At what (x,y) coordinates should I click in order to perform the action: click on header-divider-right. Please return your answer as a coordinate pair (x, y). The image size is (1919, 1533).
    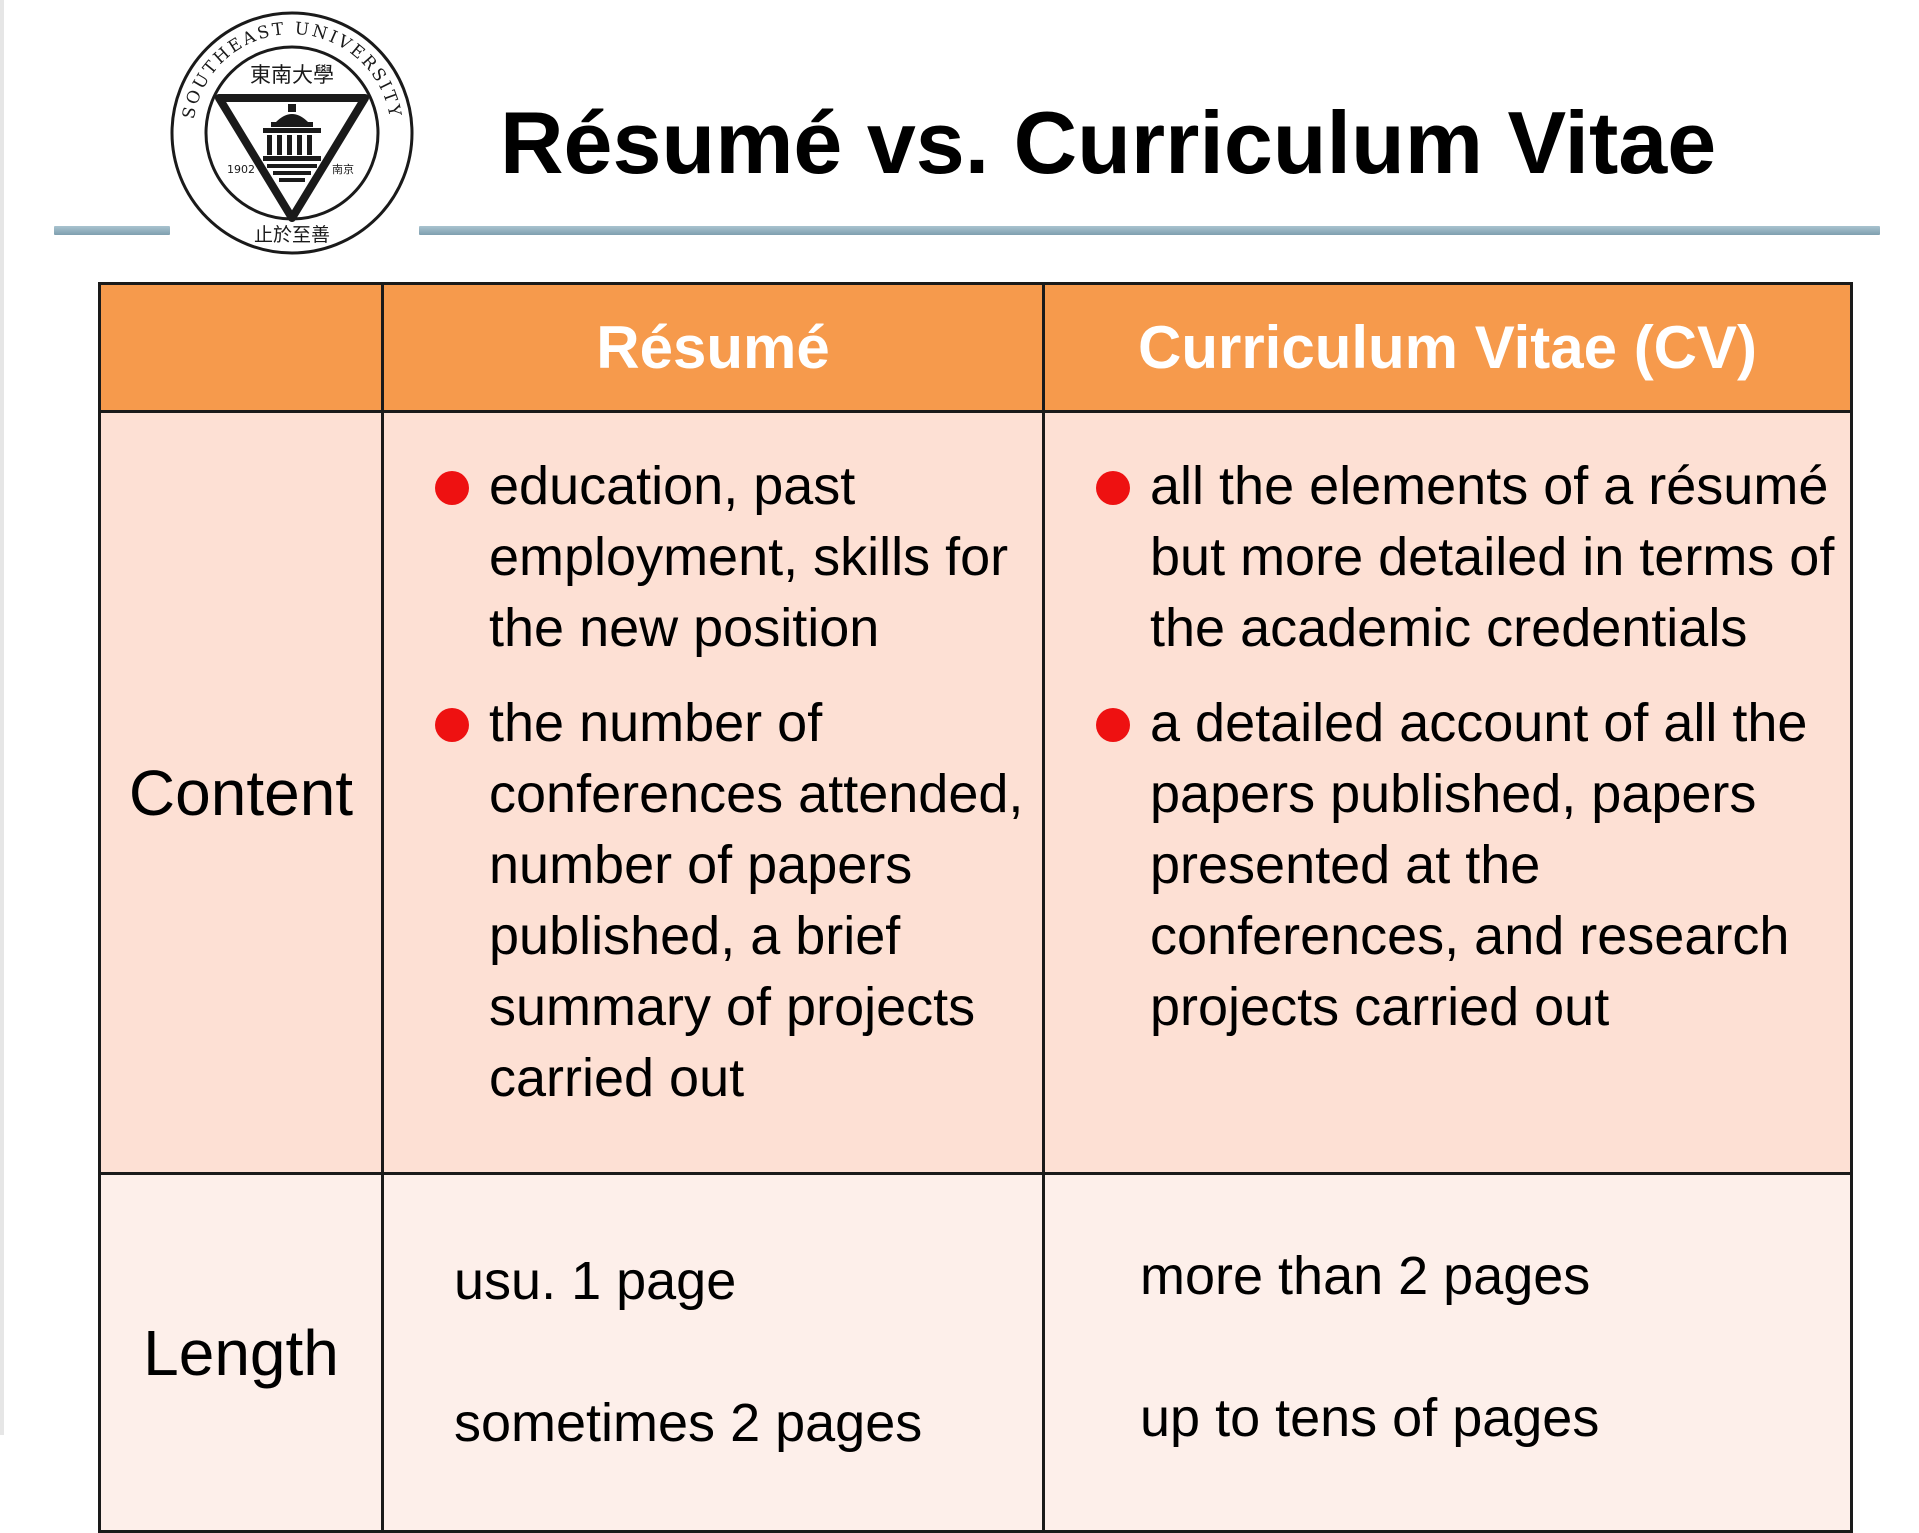
    Looking at the image, I should click on (1149, 230).